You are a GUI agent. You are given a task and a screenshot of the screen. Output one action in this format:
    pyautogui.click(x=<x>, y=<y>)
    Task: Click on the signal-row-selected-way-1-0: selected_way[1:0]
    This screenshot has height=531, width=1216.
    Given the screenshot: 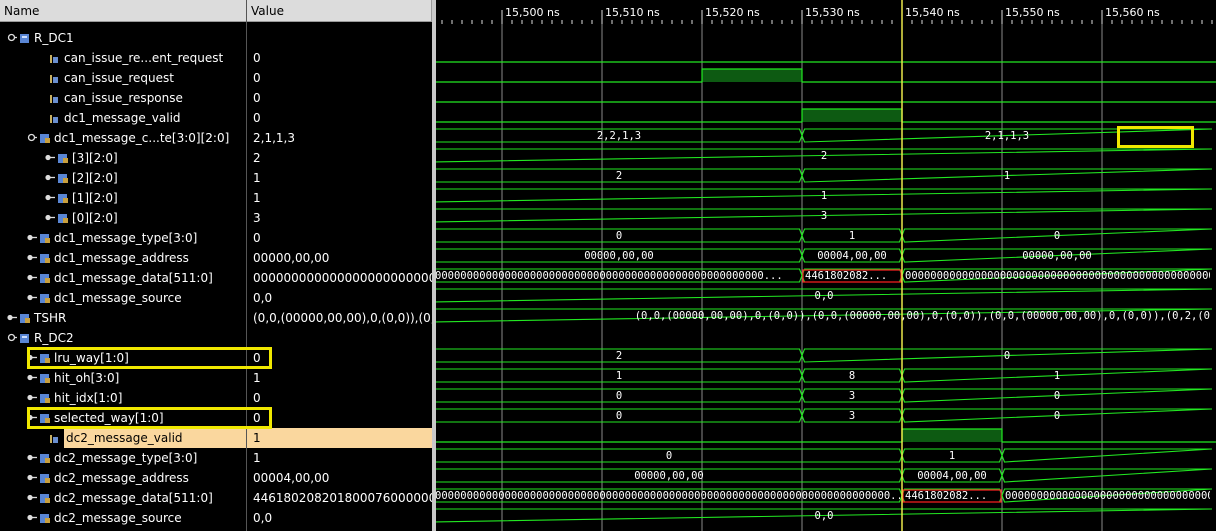 What is the action you would take?
    pyautogui.click(x=123, y=418)
    